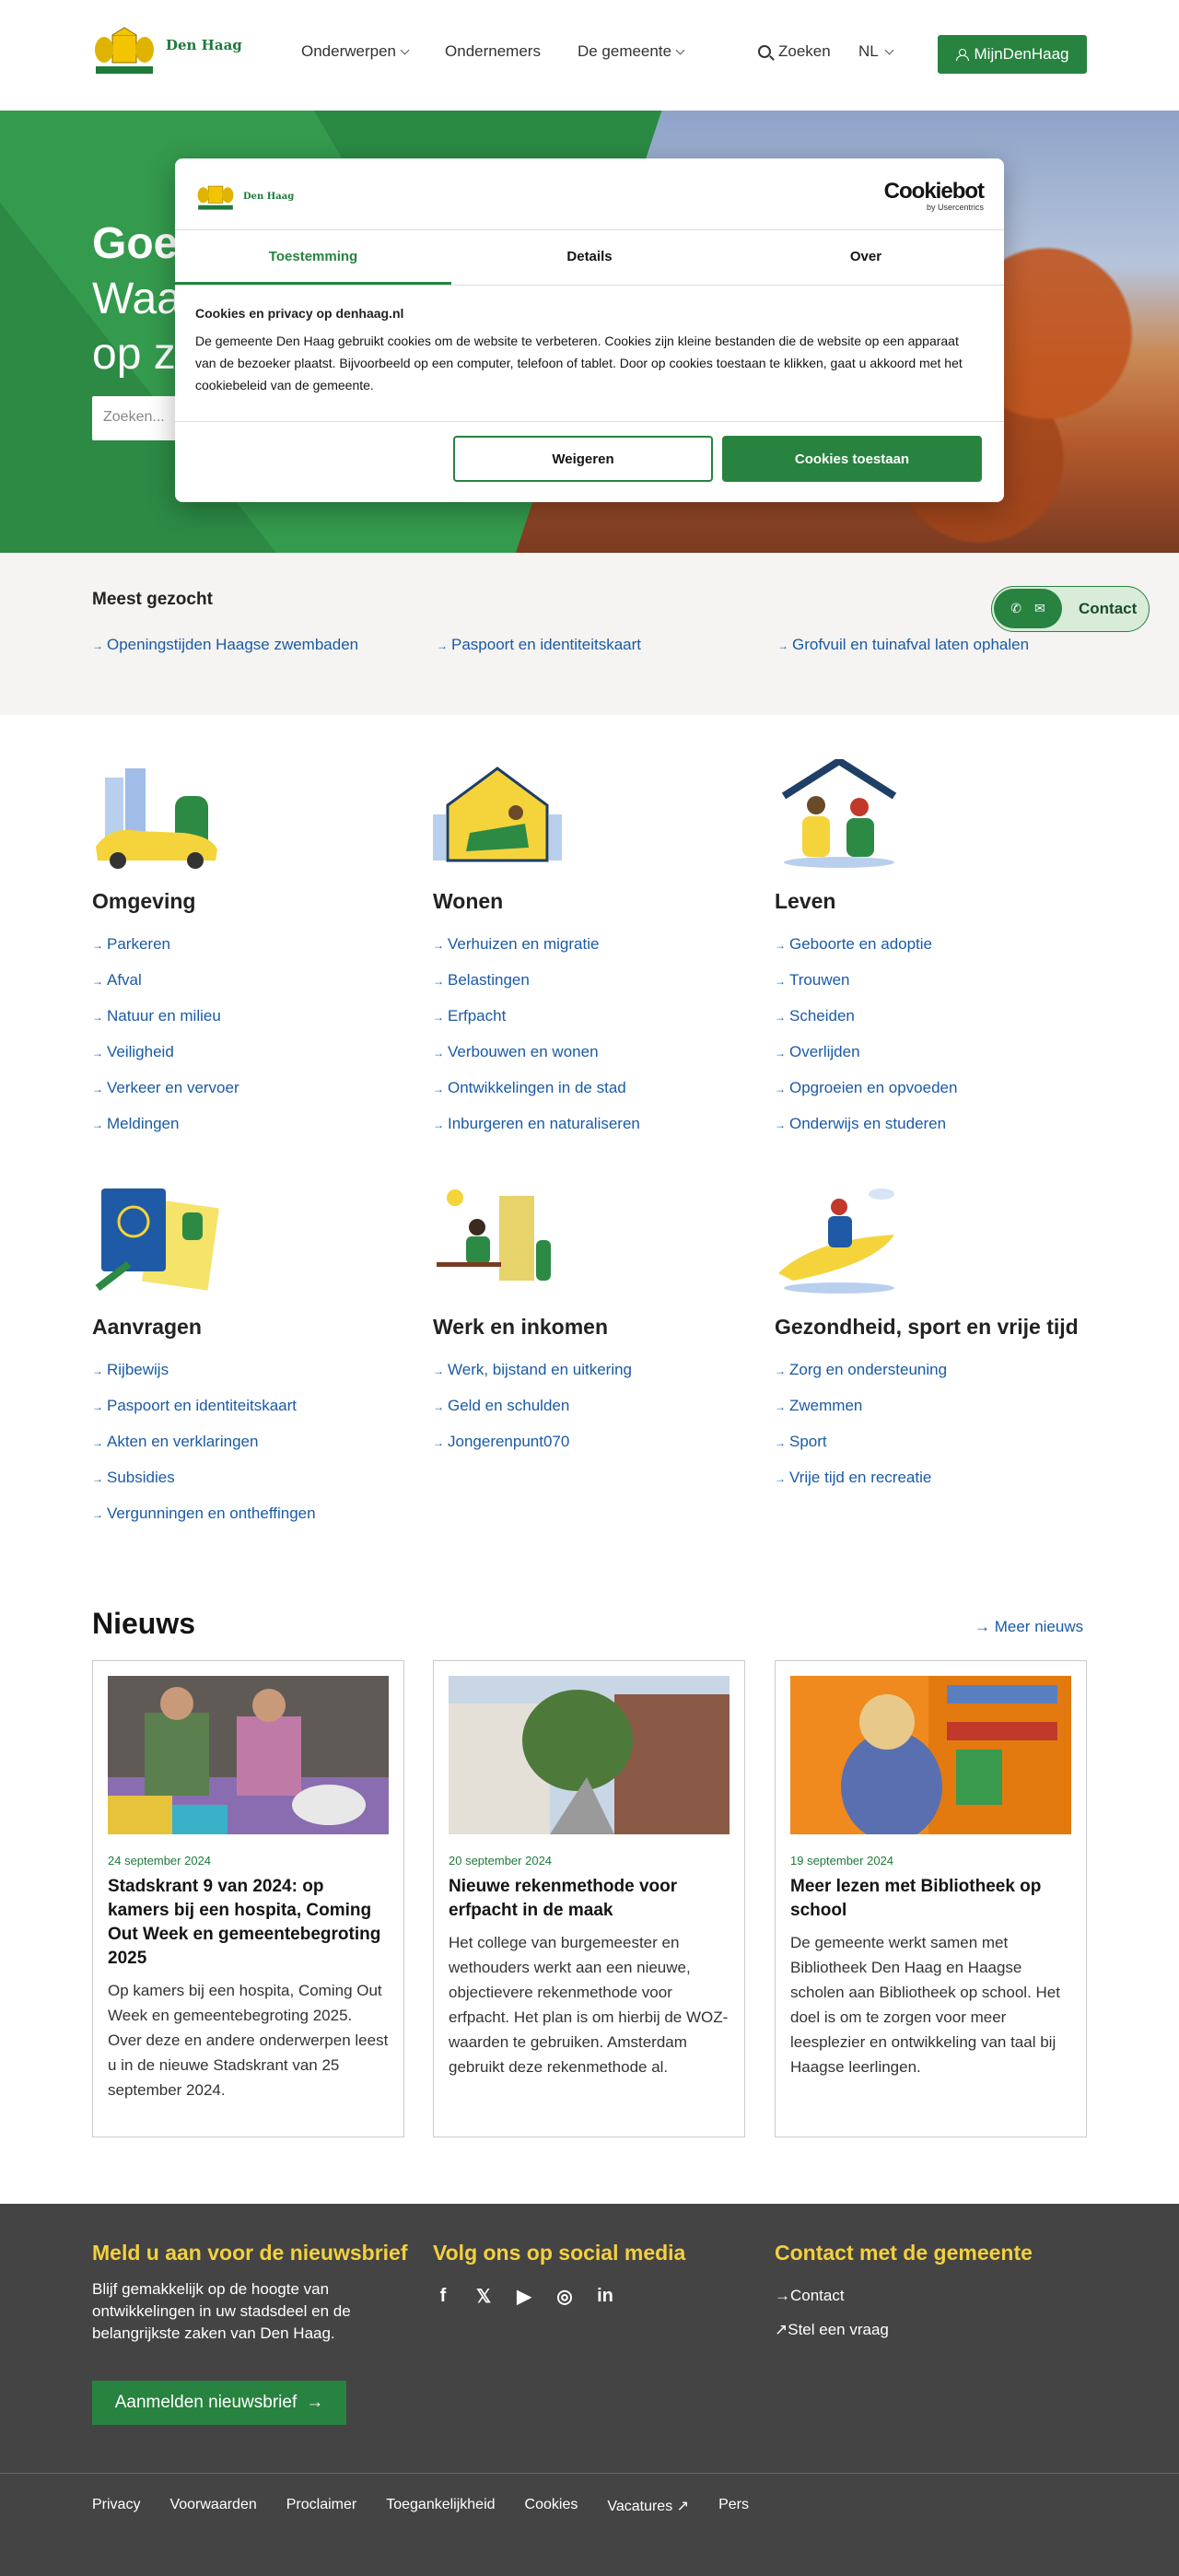 The image size is (1179, 2576). I want to click on tab-details: Details, so click(589, 257).